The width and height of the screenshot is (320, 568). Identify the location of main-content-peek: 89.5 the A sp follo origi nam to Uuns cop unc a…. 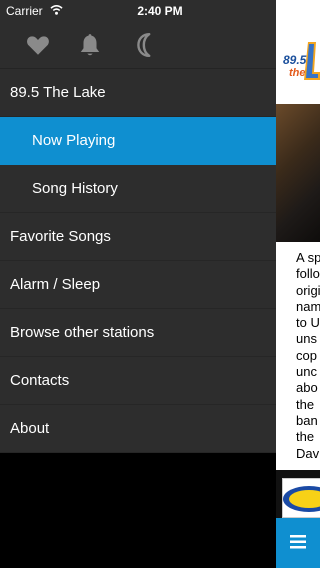
(298, 284).